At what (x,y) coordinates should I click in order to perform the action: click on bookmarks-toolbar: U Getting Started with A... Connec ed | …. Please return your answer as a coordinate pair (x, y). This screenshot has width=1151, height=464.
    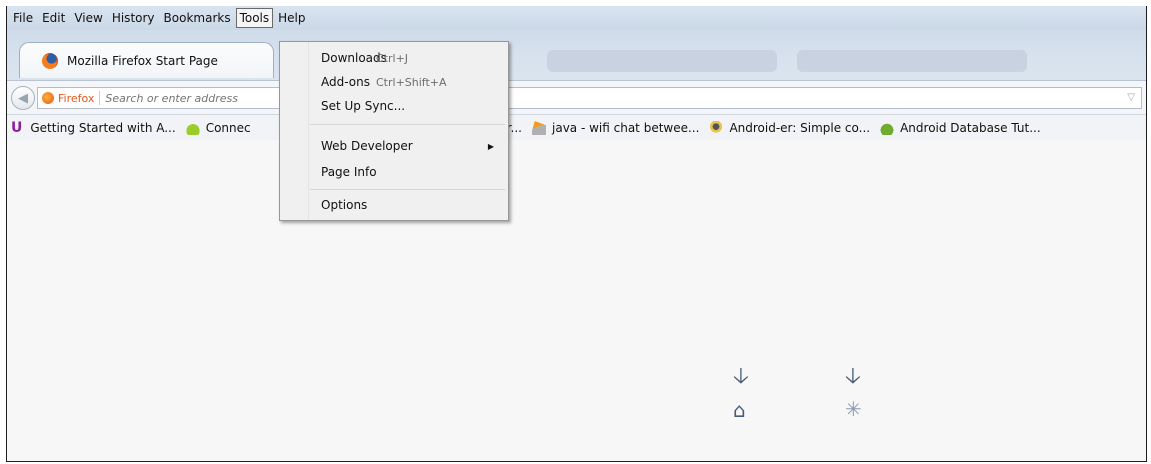
    Looking at the image, I should click on (576, 128).